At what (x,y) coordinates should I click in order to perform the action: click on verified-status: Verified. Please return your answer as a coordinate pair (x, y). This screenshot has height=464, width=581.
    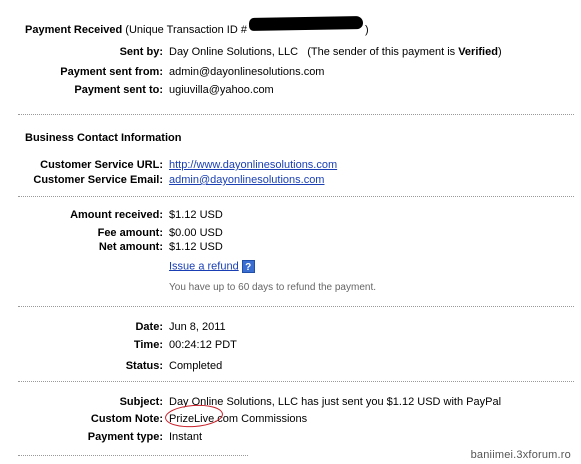
    Looking at the image, I should click on (478, 52).